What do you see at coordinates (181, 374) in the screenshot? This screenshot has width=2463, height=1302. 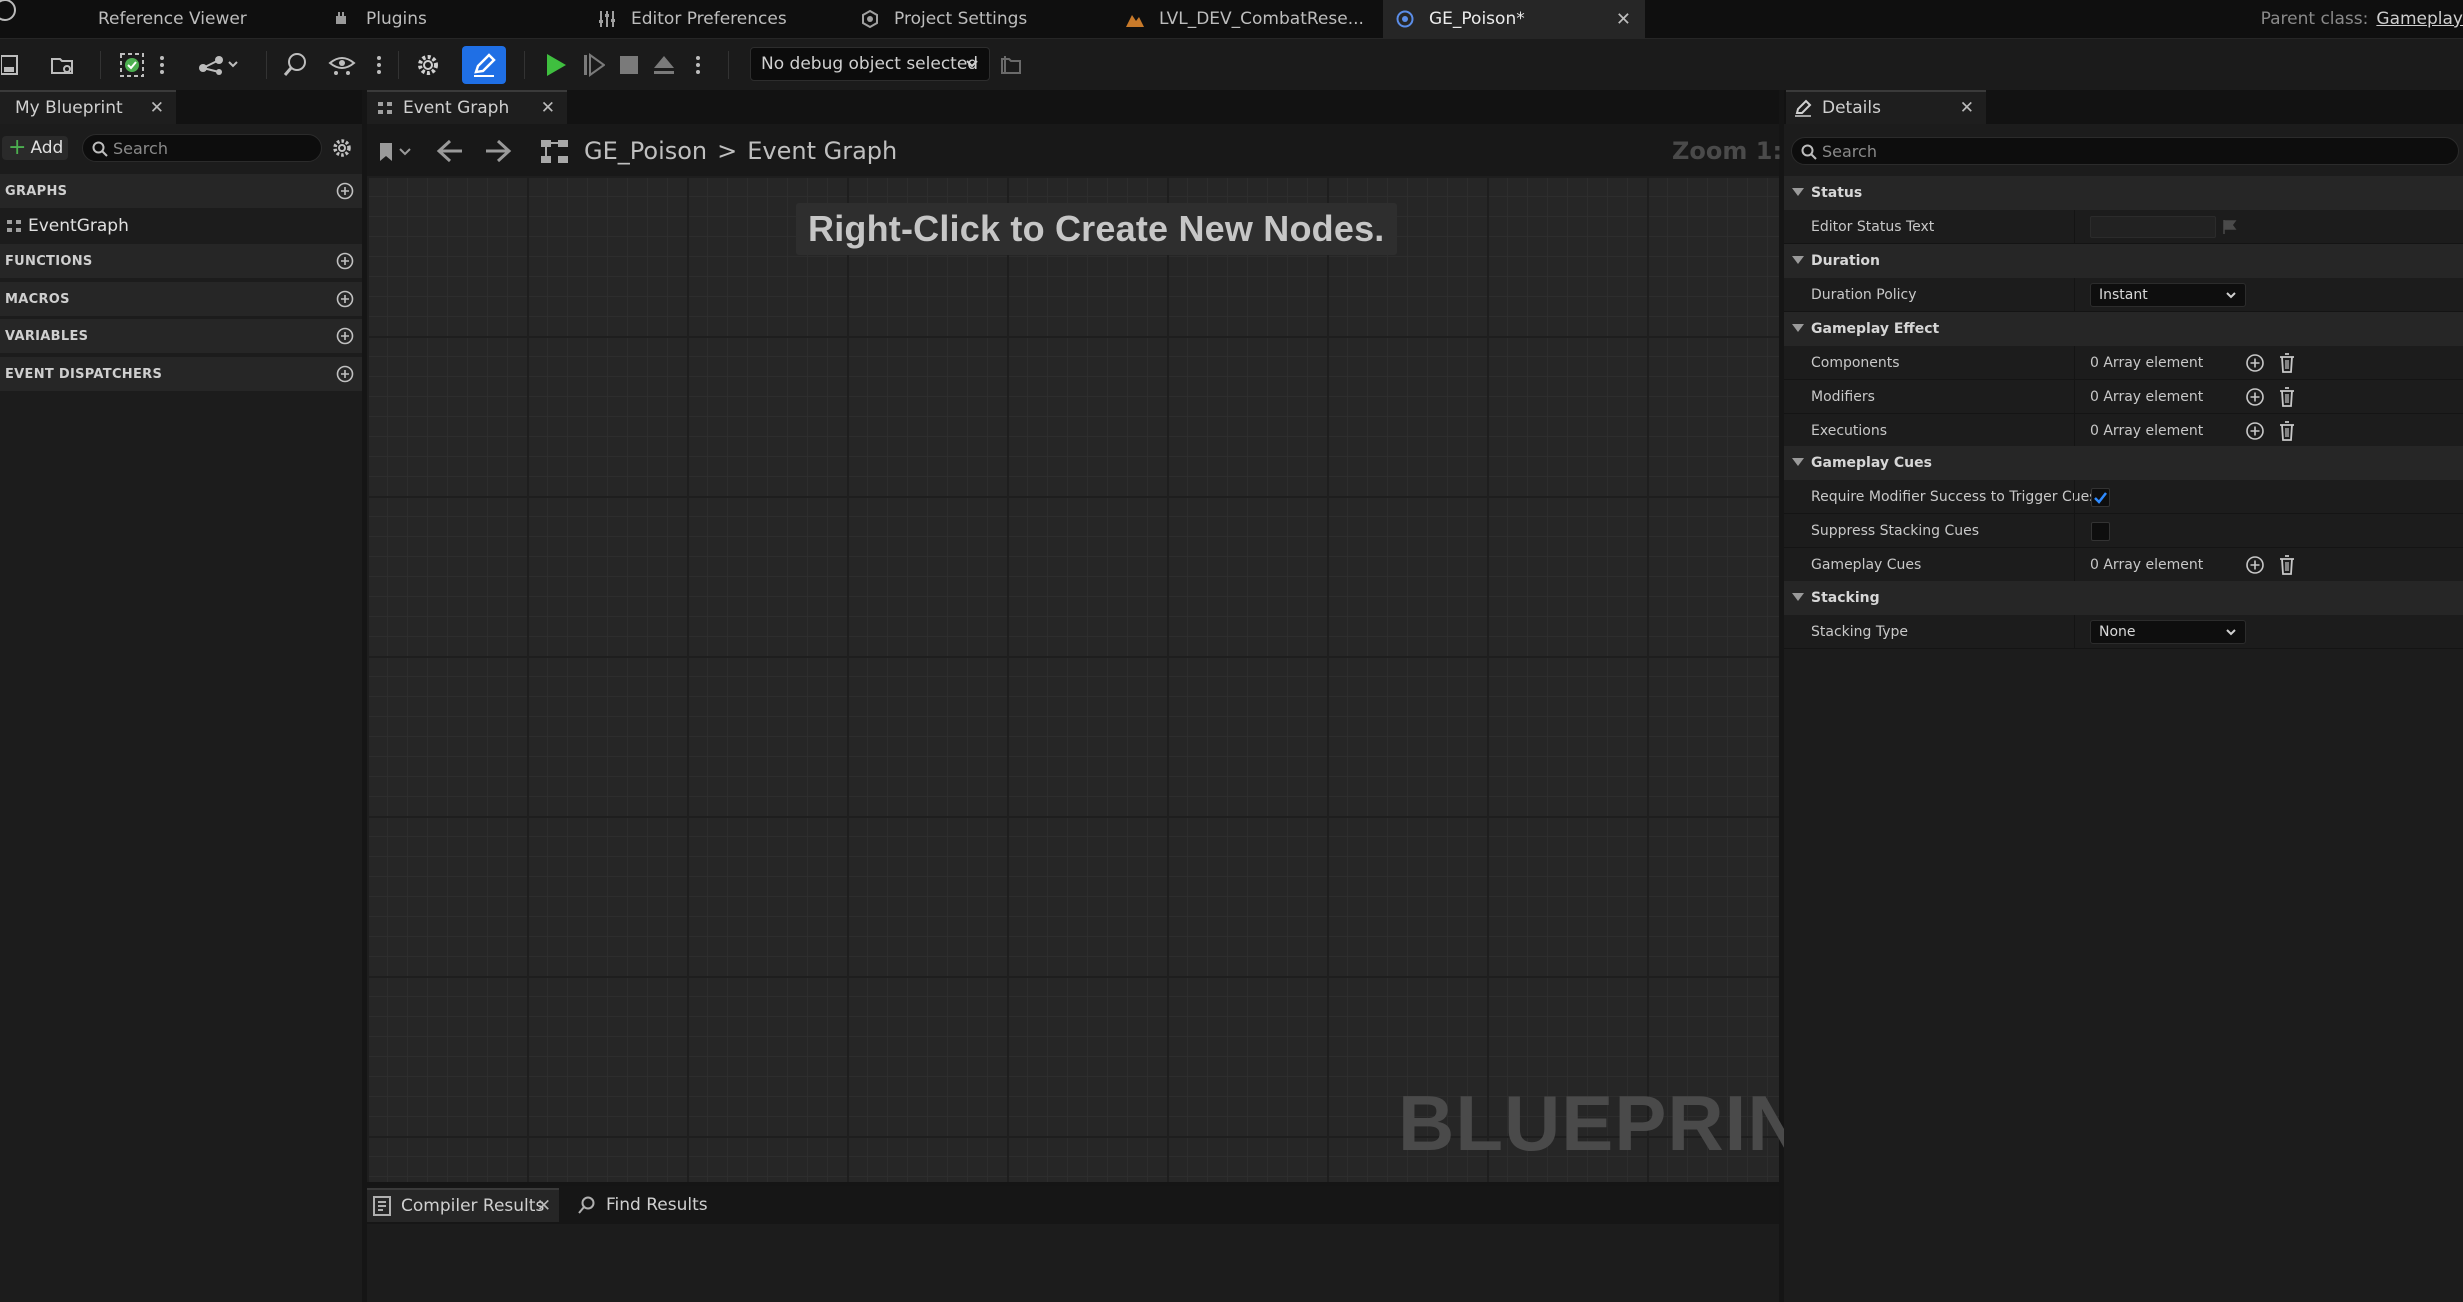 I see `category-event-dispatchers: EVENT DISPATCHERS` at bounding box center [181, 374].